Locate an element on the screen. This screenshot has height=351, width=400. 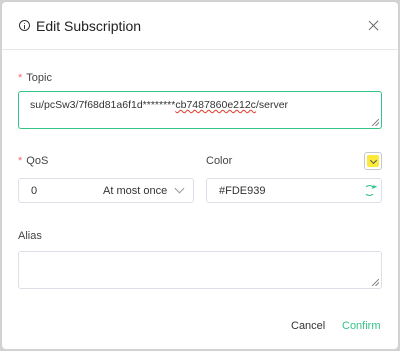
qos-label: * QoS is located at coordinates (33, 161).